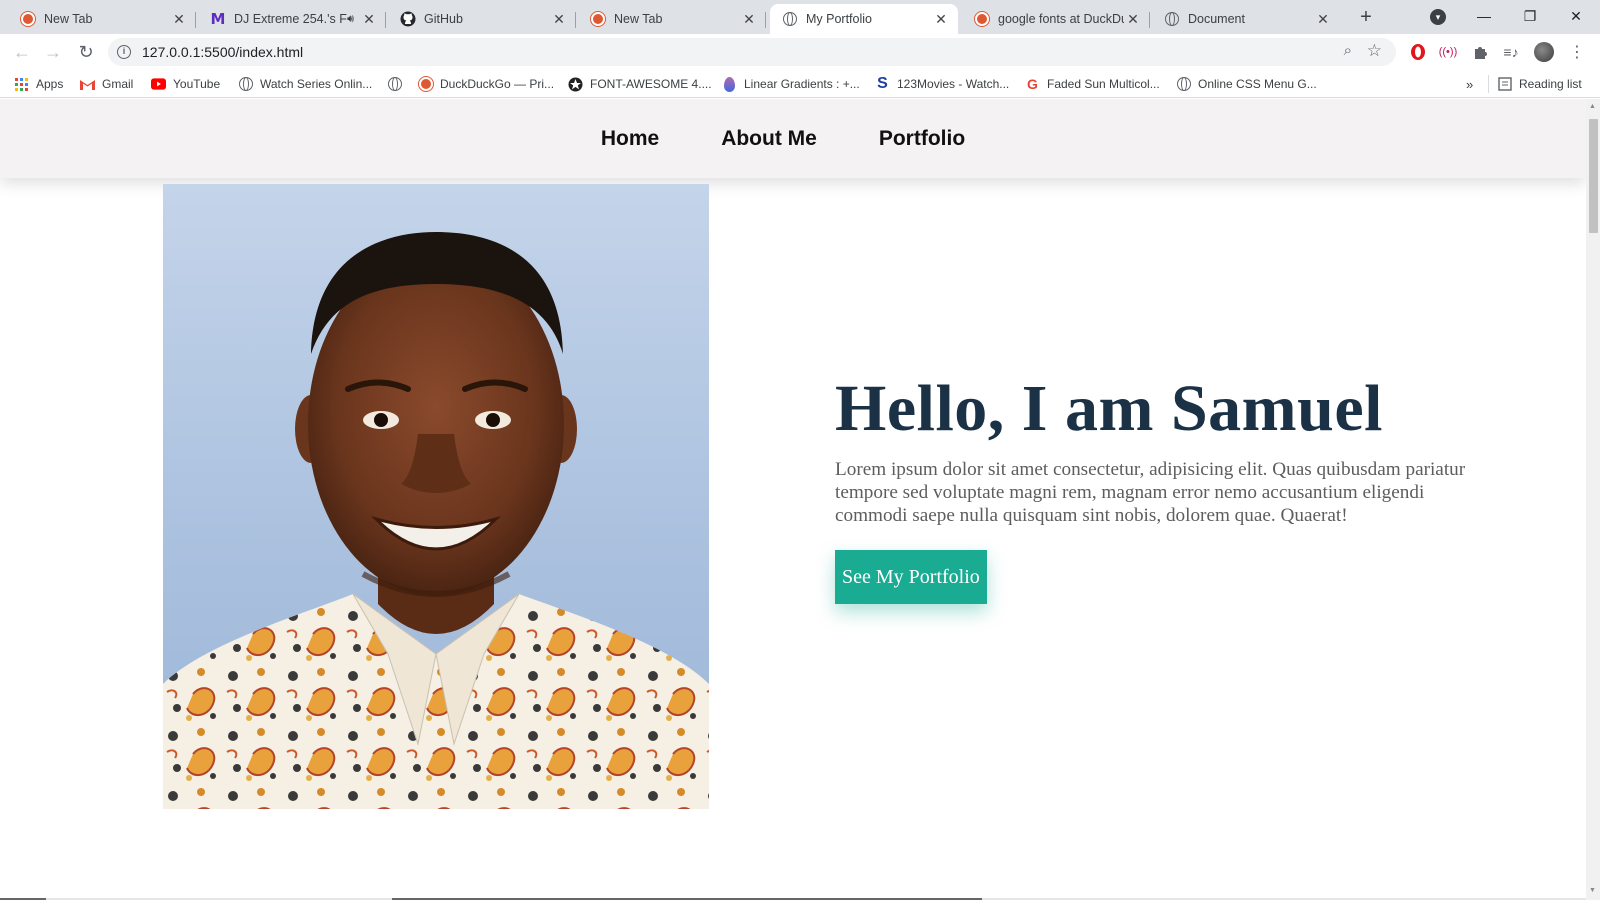 The image size is (1600, 900). Describe the element at coordinates (1577, 52) in the screenshot. I see `more-menu-icon: ⋮` at that location.